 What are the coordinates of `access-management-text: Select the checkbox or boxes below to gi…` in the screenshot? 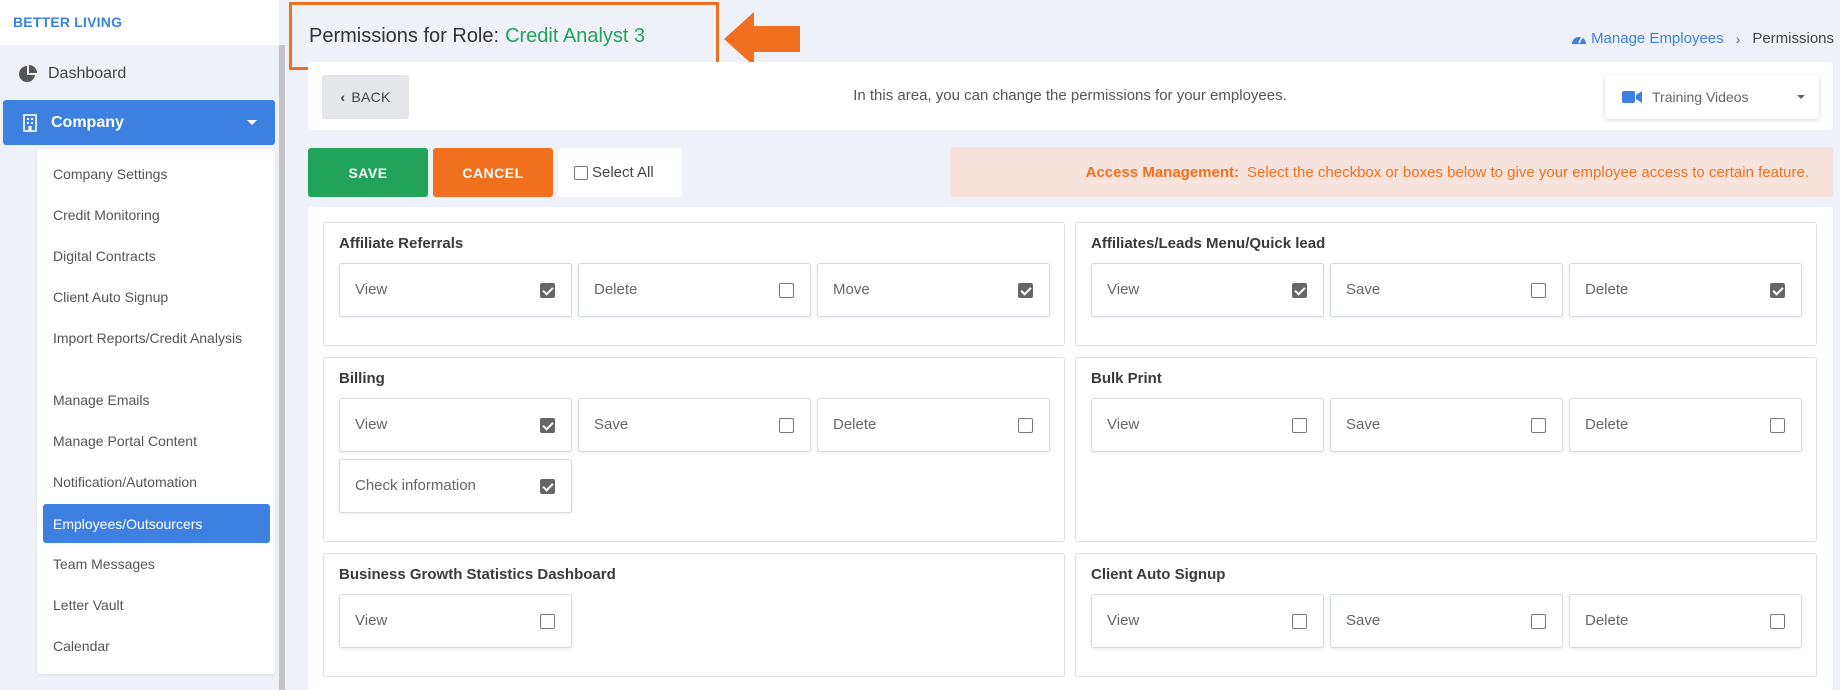 It's located at (1528, 172).